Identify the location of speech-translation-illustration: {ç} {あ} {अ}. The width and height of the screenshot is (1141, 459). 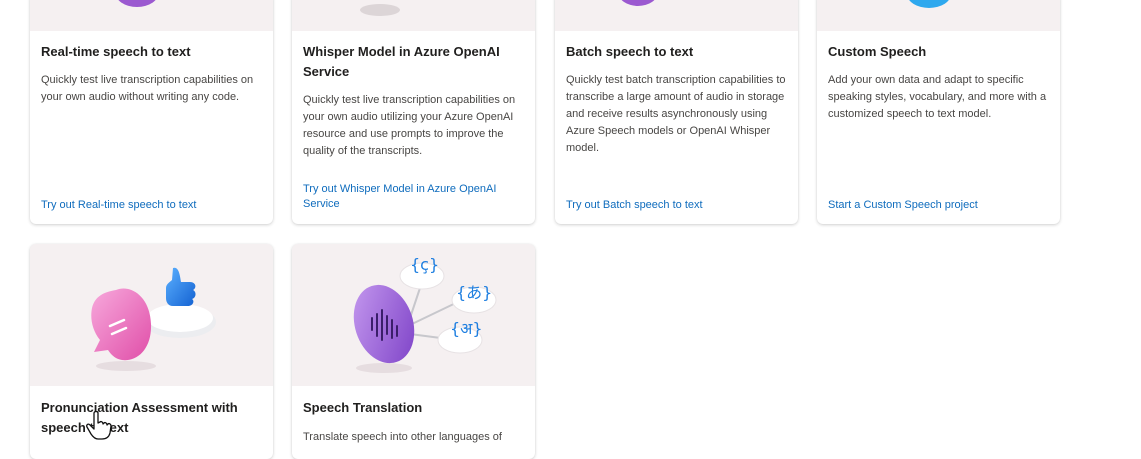
(425, 314).